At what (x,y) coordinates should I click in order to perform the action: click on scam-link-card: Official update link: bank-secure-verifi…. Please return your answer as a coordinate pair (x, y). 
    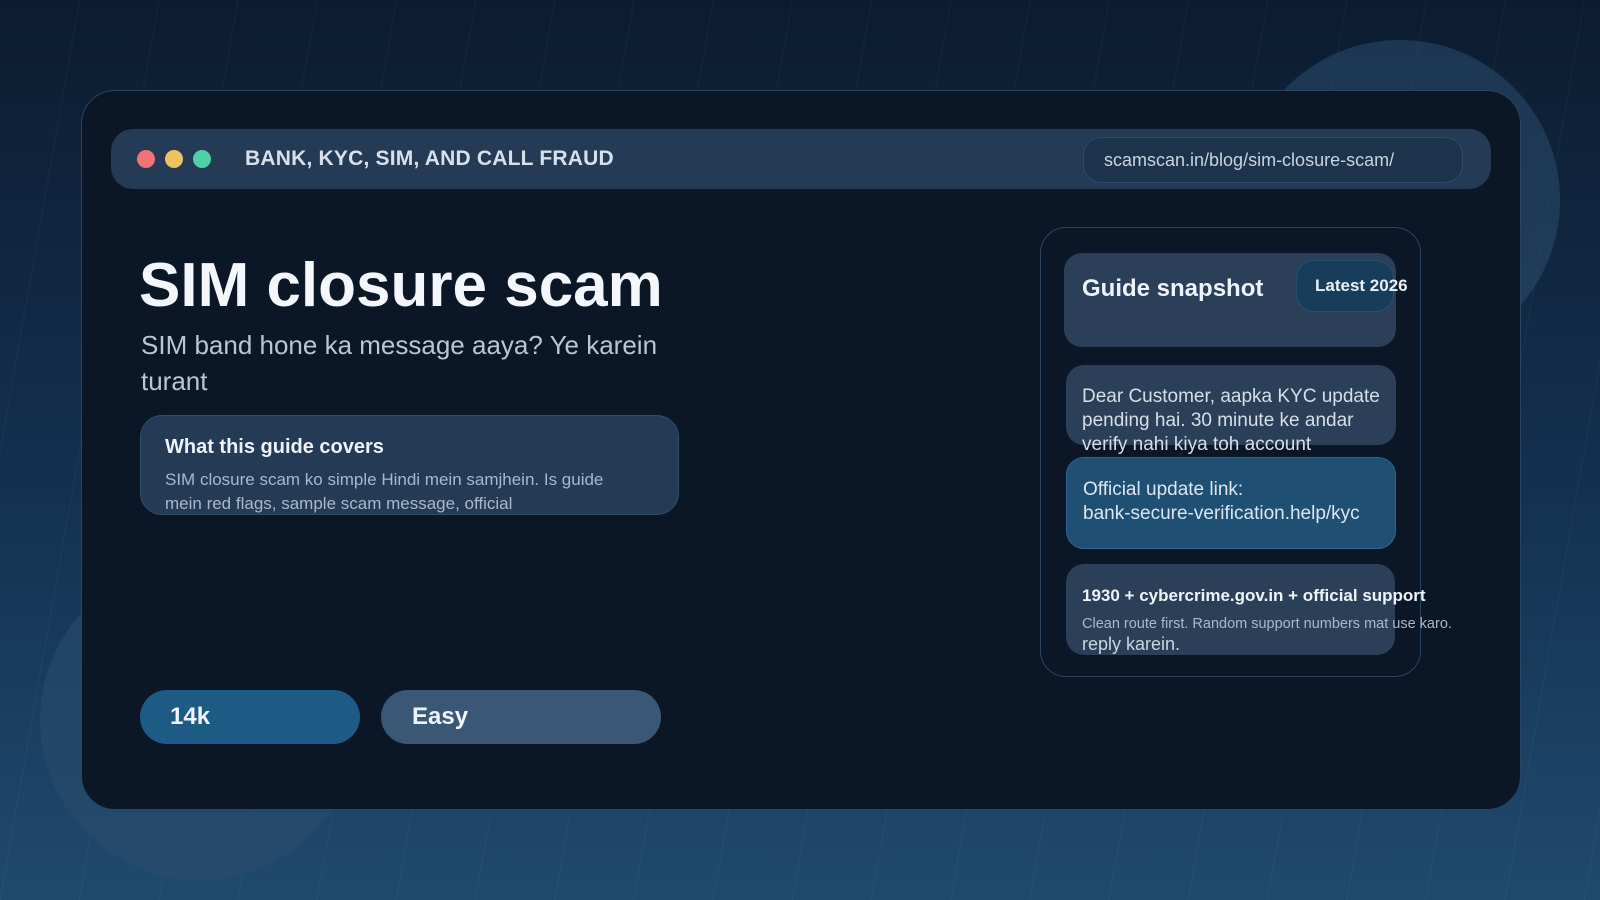
    Looking at the image, I should click on (1231, 503).